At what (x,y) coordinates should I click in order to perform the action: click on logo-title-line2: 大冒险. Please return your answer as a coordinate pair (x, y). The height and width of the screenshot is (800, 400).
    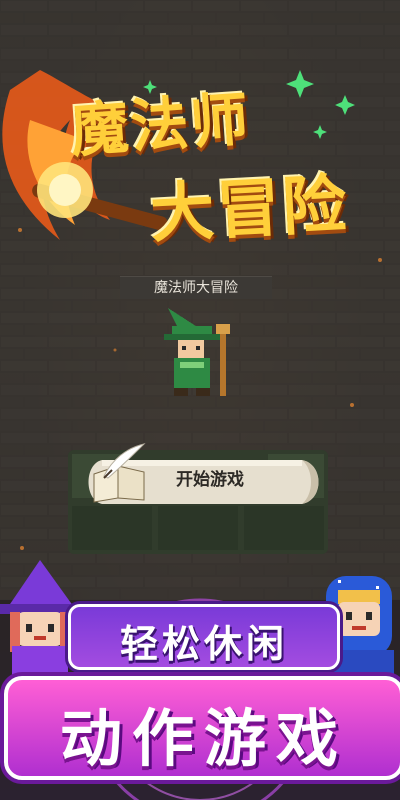
    Looking at the image, I should click on (249, 210).